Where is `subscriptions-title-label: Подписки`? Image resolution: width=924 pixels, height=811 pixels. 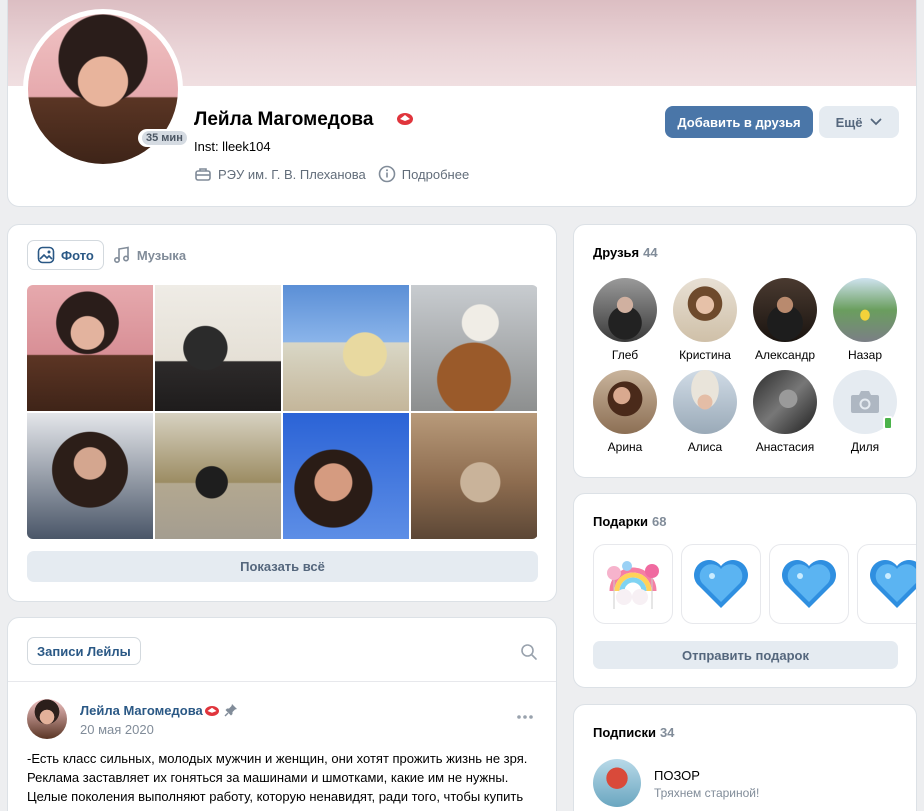 subscriptions-title-label: Подписки is located at coordinates (624, 732).